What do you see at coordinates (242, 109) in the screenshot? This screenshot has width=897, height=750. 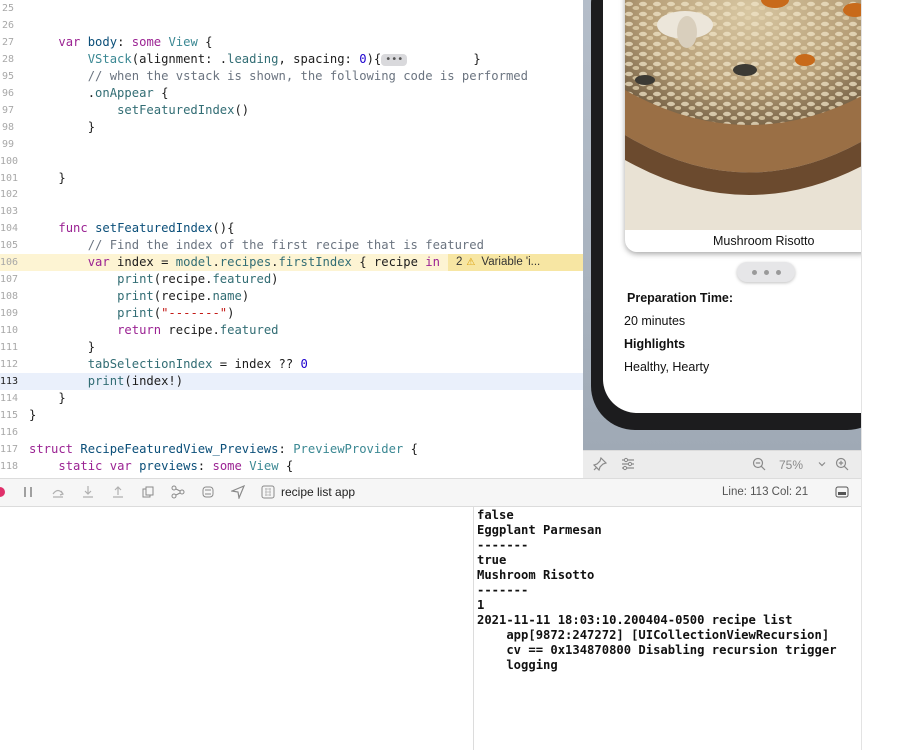 I see `code-token: ()` at bounding box center [242, 109].